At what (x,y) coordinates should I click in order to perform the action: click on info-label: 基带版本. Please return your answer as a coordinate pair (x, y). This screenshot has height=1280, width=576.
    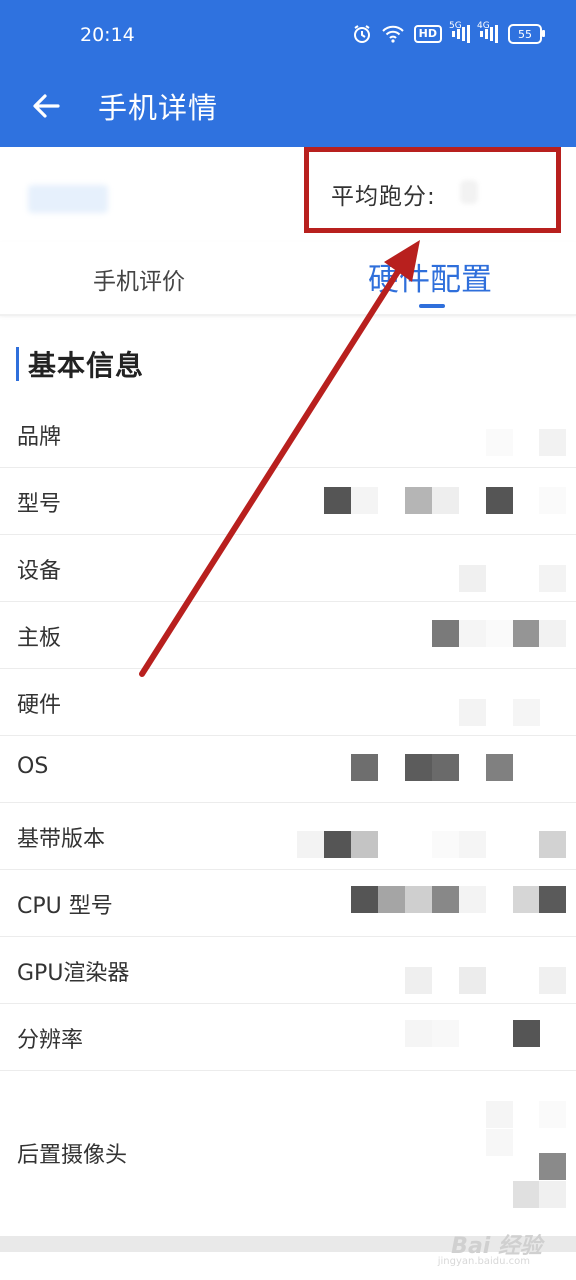
    Looking at the image, I should click on (61, 839).